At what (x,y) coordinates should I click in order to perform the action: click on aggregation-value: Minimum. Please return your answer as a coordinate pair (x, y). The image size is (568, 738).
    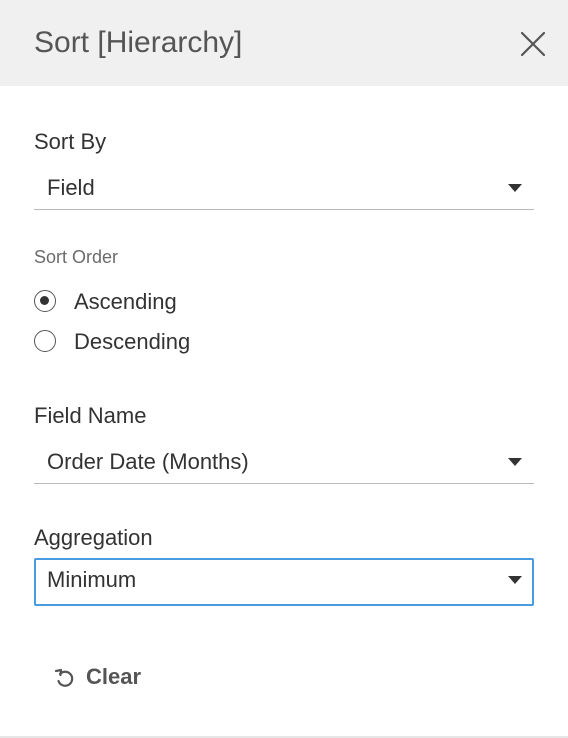
    Looking at the image, I should click on (92, 579).